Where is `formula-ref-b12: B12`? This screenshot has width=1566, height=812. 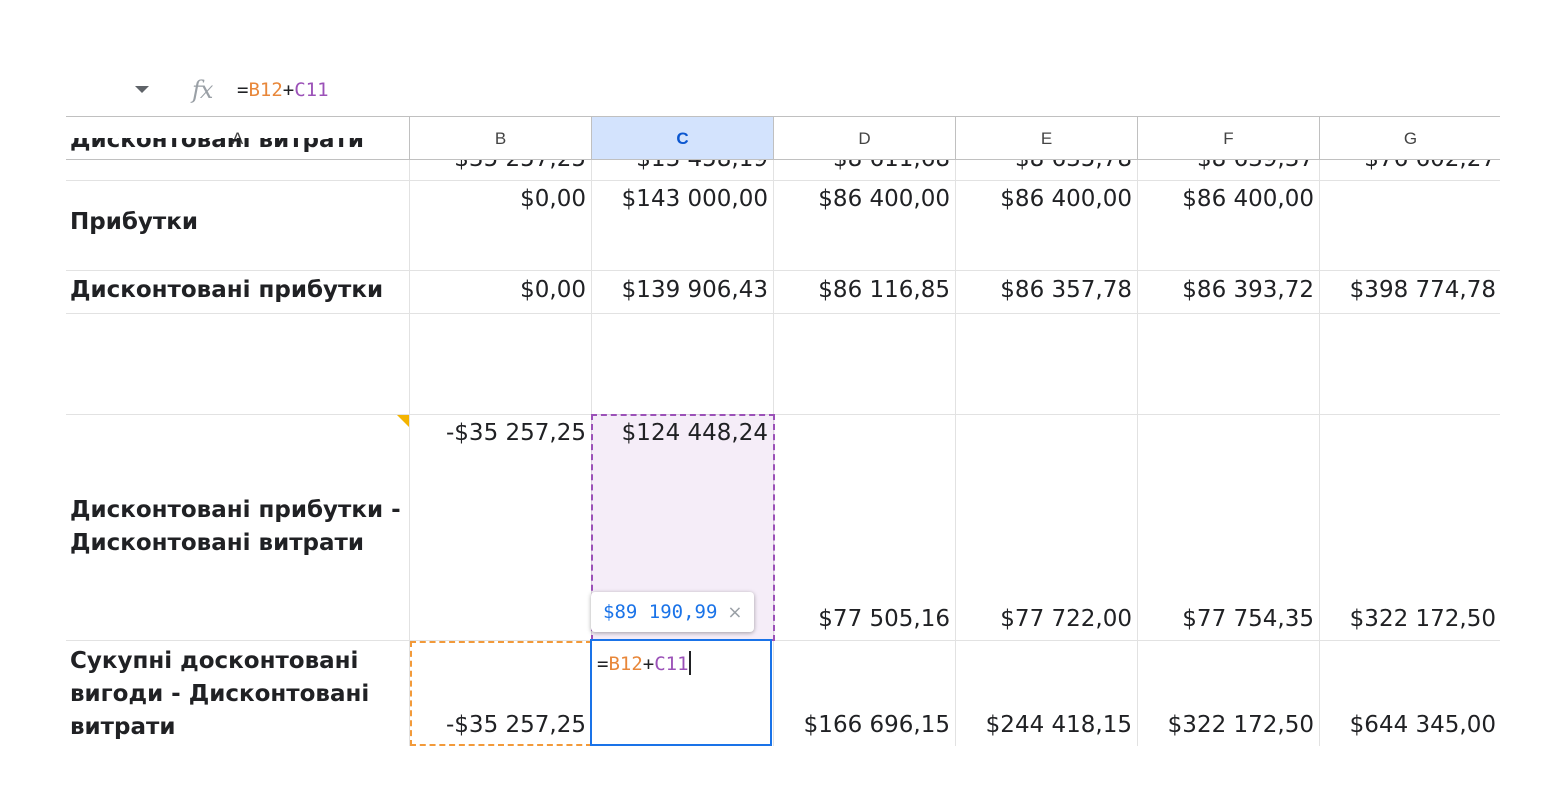
formula-ref-b12: B12 is located at coordinates (265, 90).